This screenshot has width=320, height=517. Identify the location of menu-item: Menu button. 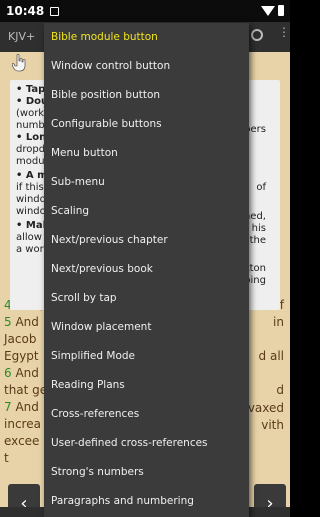
(146, 153).